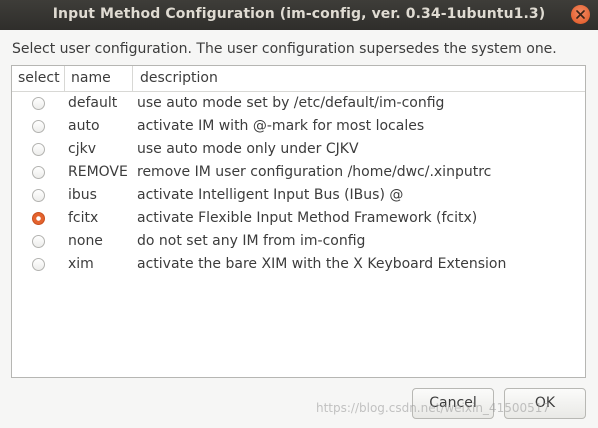 The image size is (598, 428). Describe the element at coordinates (248, 149) in the screenshot. I see `row-description: use auto mode only under CJKV` at that location.